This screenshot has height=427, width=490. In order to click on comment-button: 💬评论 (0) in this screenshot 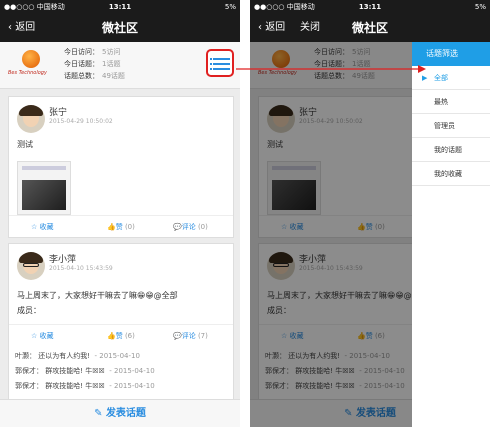, I will do `click(190, 227)`.